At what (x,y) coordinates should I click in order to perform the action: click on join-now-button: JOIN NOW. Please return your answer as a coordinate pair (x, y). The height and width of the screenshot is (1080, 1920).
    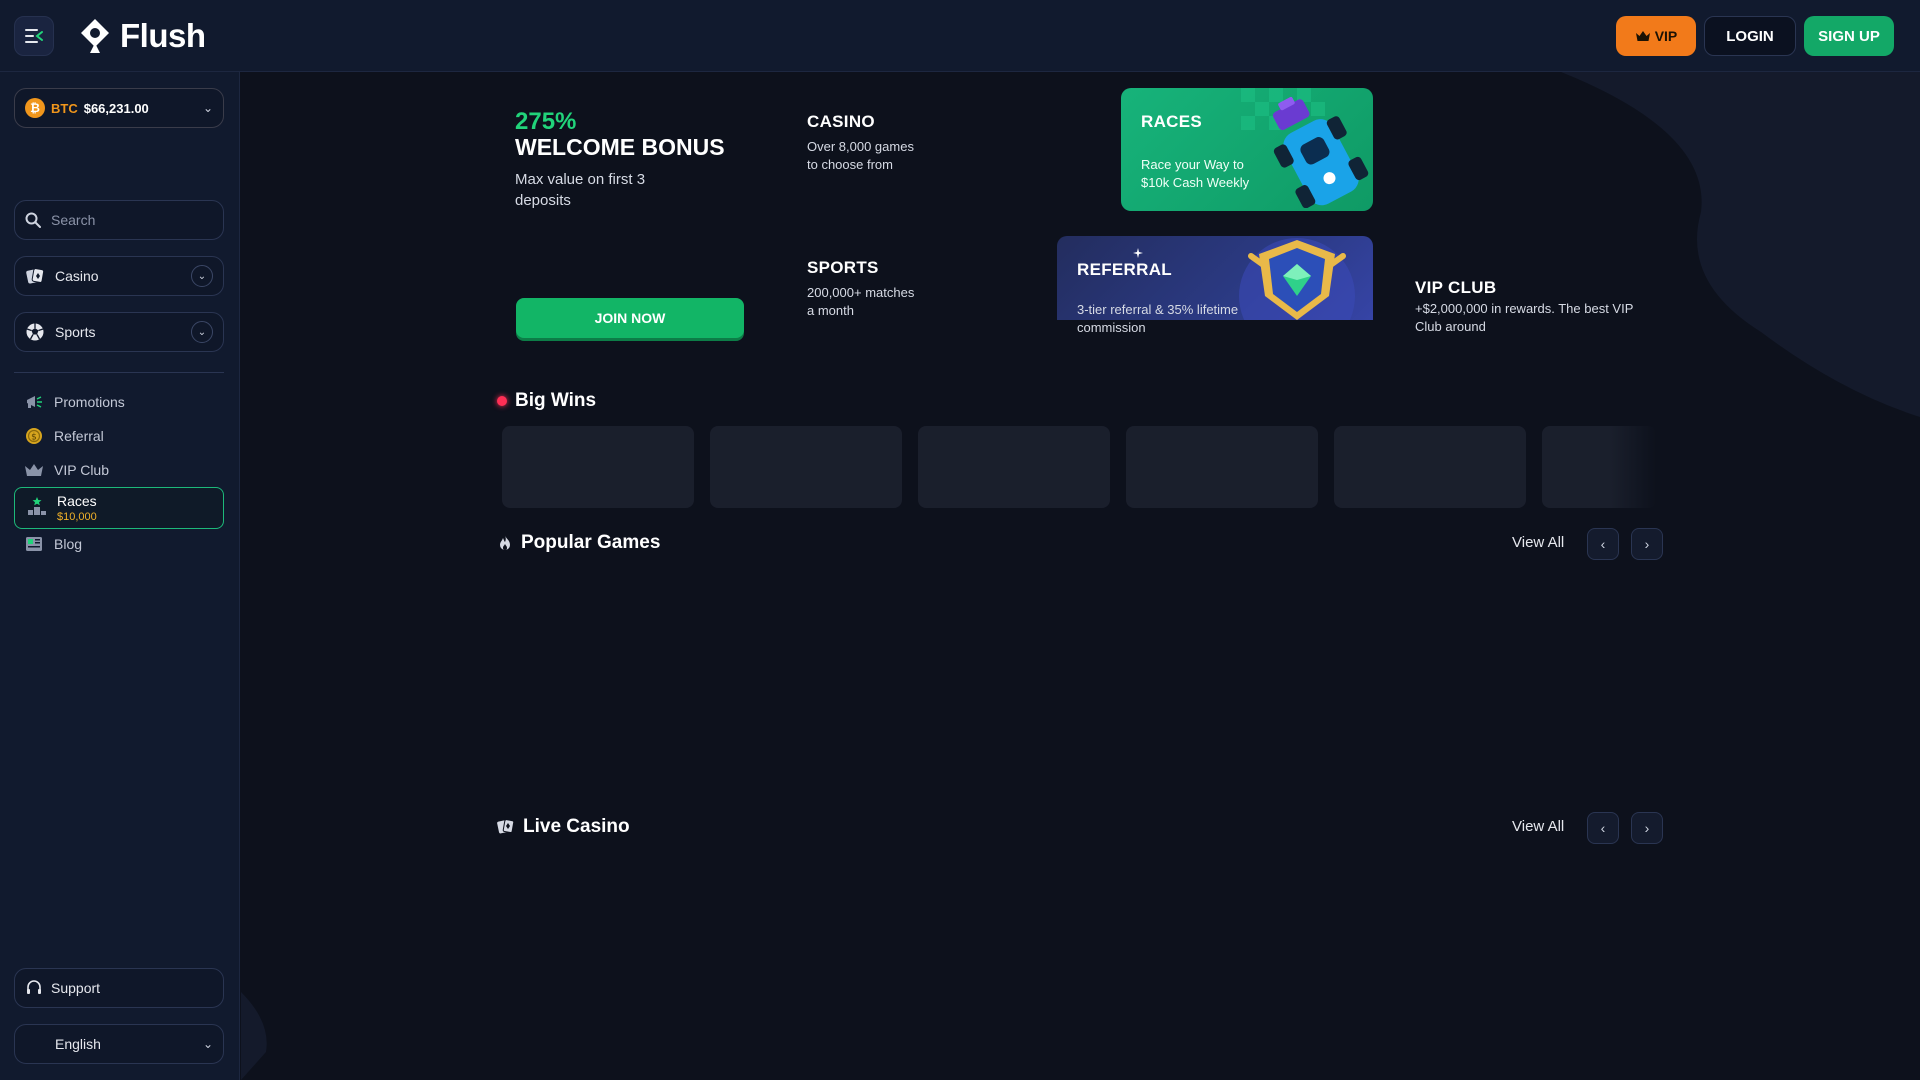
    Looking at the image, I should click on (630, 318).